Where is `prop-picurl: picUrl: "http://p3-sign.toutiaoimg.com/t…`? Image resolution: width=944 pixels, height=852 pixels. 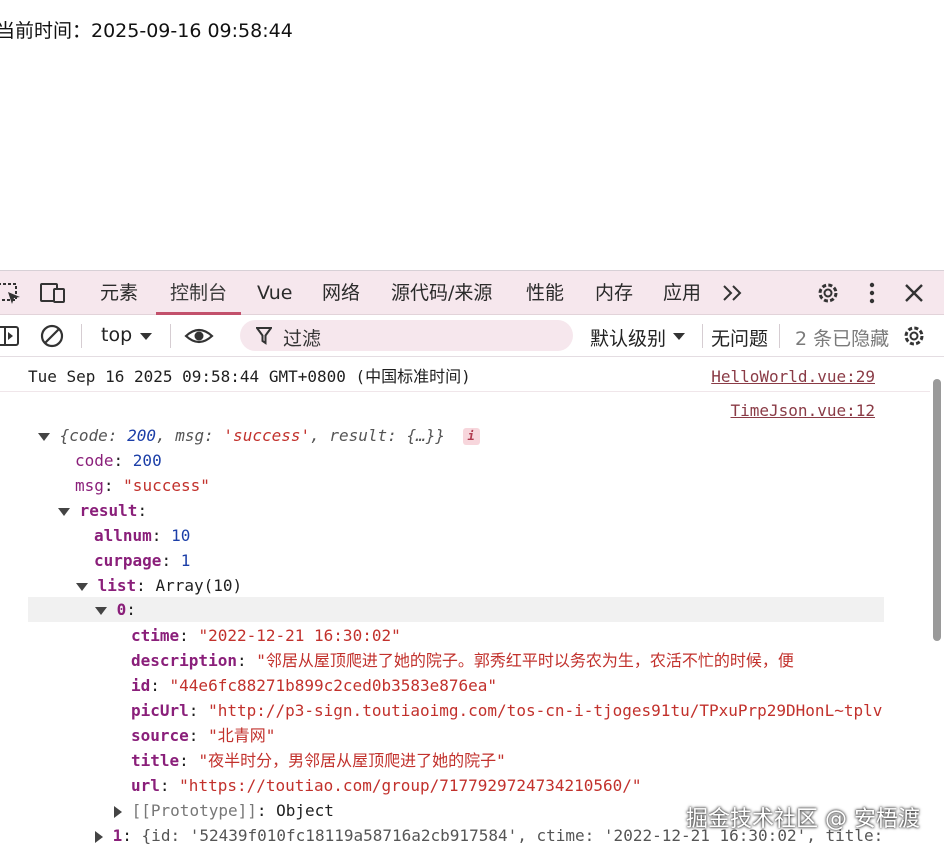
prop-picurl: picUrl: "http://p3-sign.toutiaoimg.com/t… is located at coordinates (508, 710).